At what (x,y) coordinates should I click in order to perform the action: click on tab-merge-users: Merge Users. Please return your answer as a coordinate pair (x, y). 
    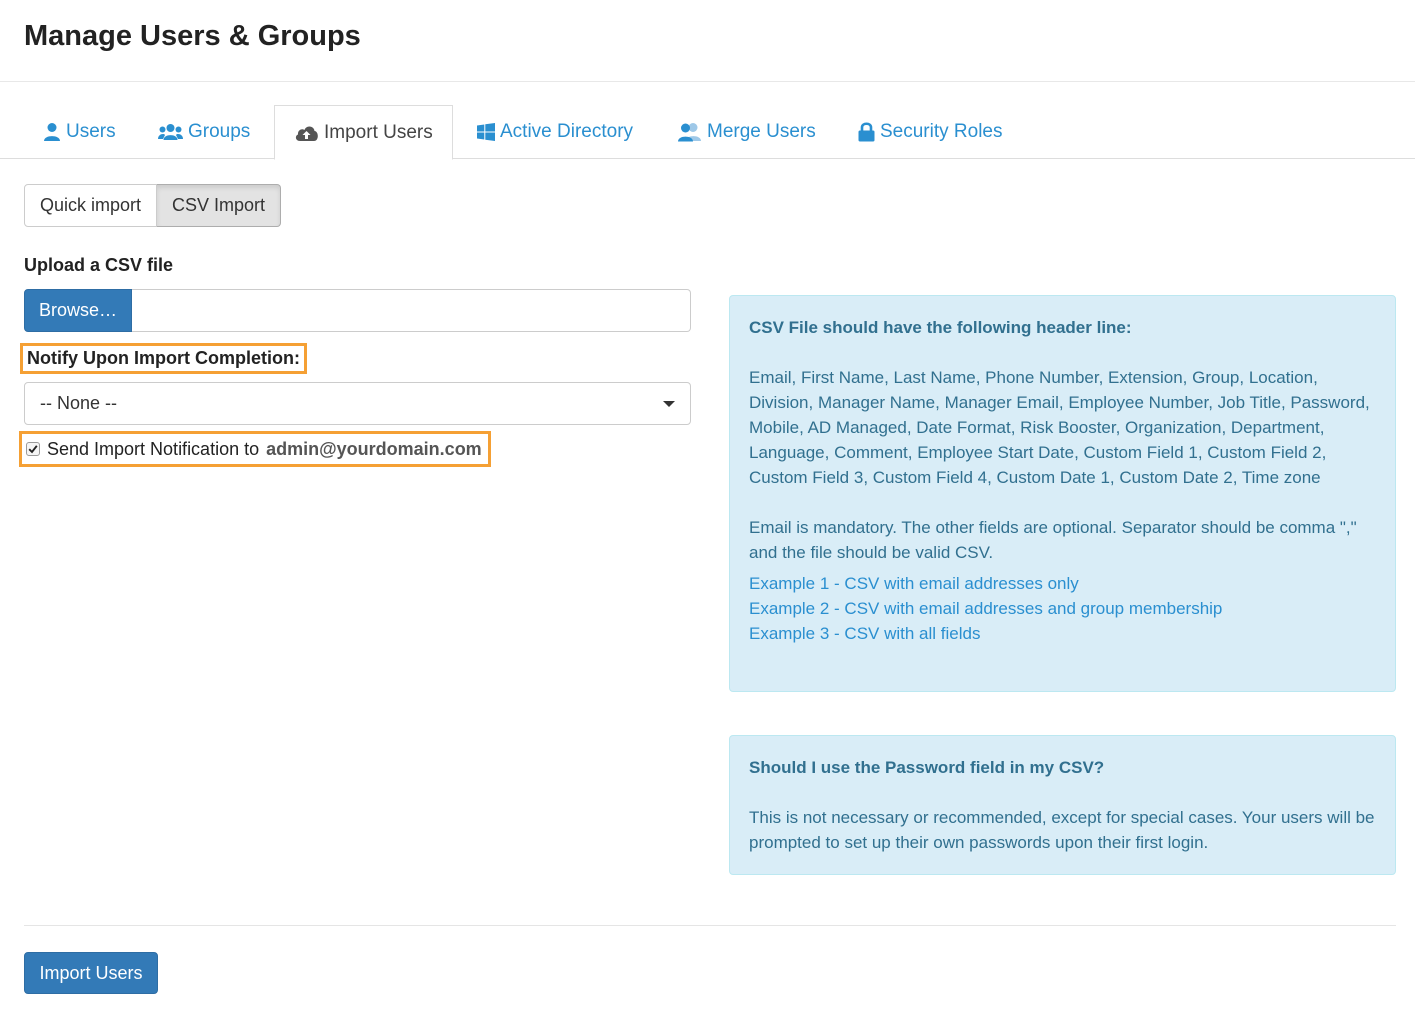
    Looking at the image, I should click on (746, 132).